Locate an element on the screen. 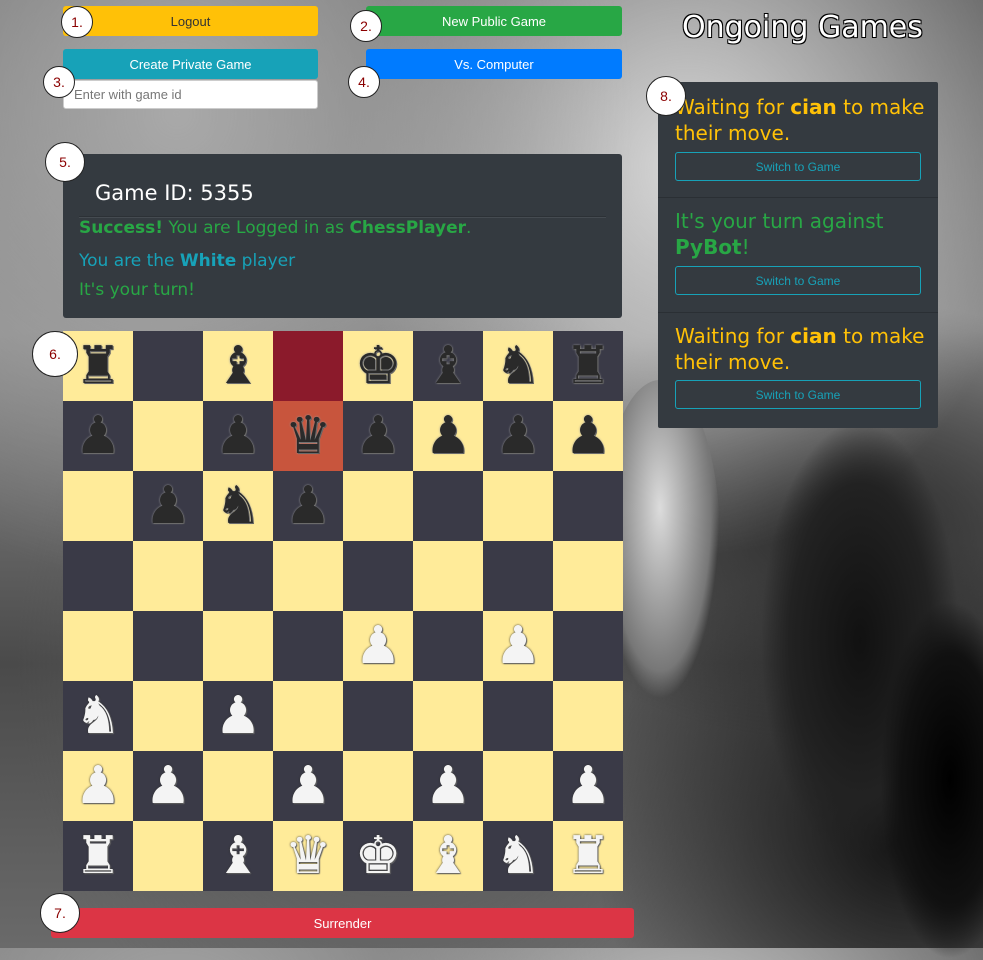 This screenshot has height=960, width=983. square-g3 is located at coordinates (518, 716).